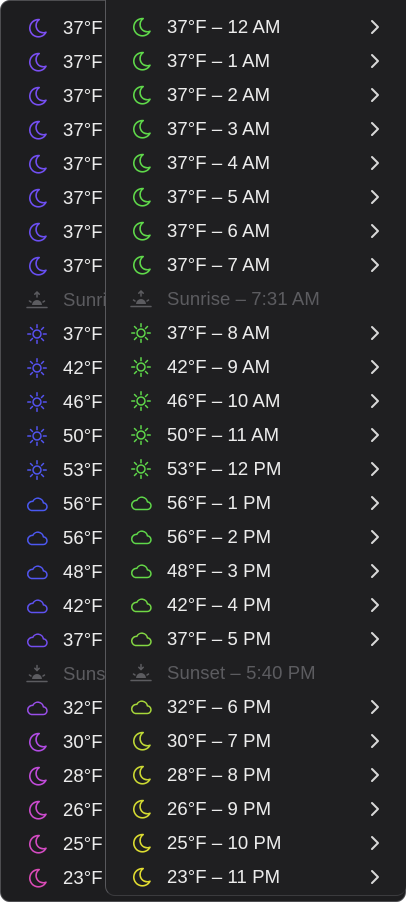 This screenshot has height=902, width=406. I want to click on menu-item-label: 37°F – 7 AM, so click(219, 264).